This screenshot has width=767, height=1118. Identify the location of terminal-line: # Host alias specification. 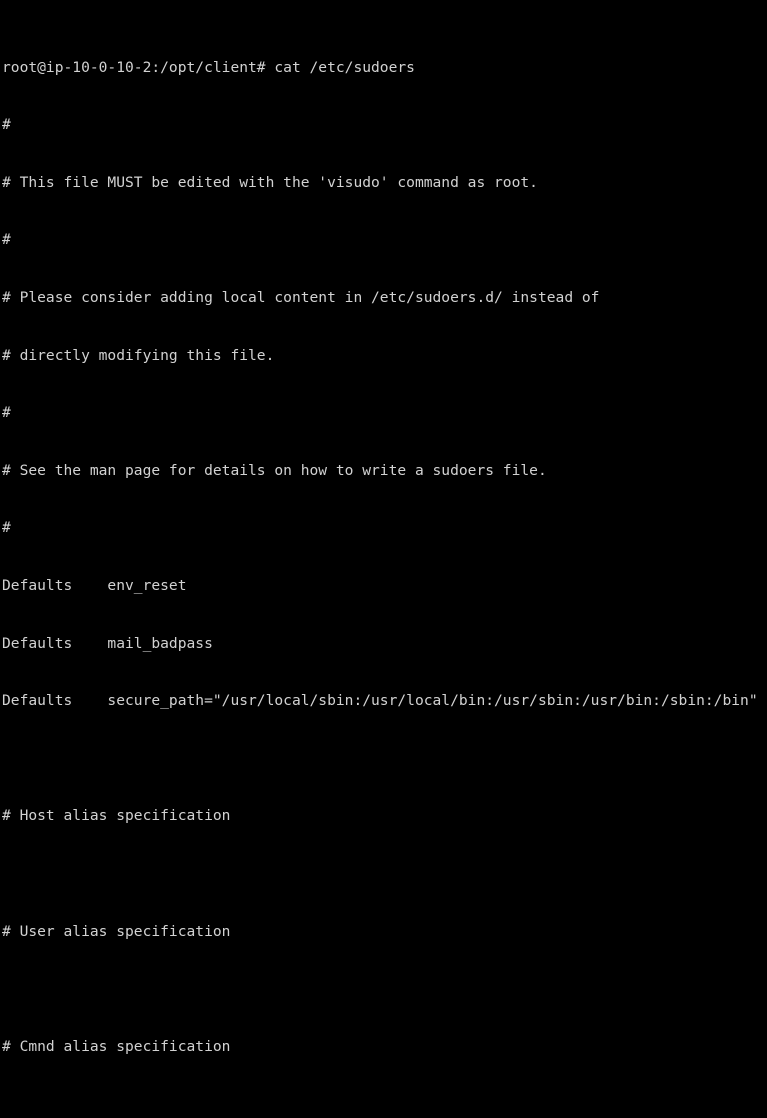
(116, 816).